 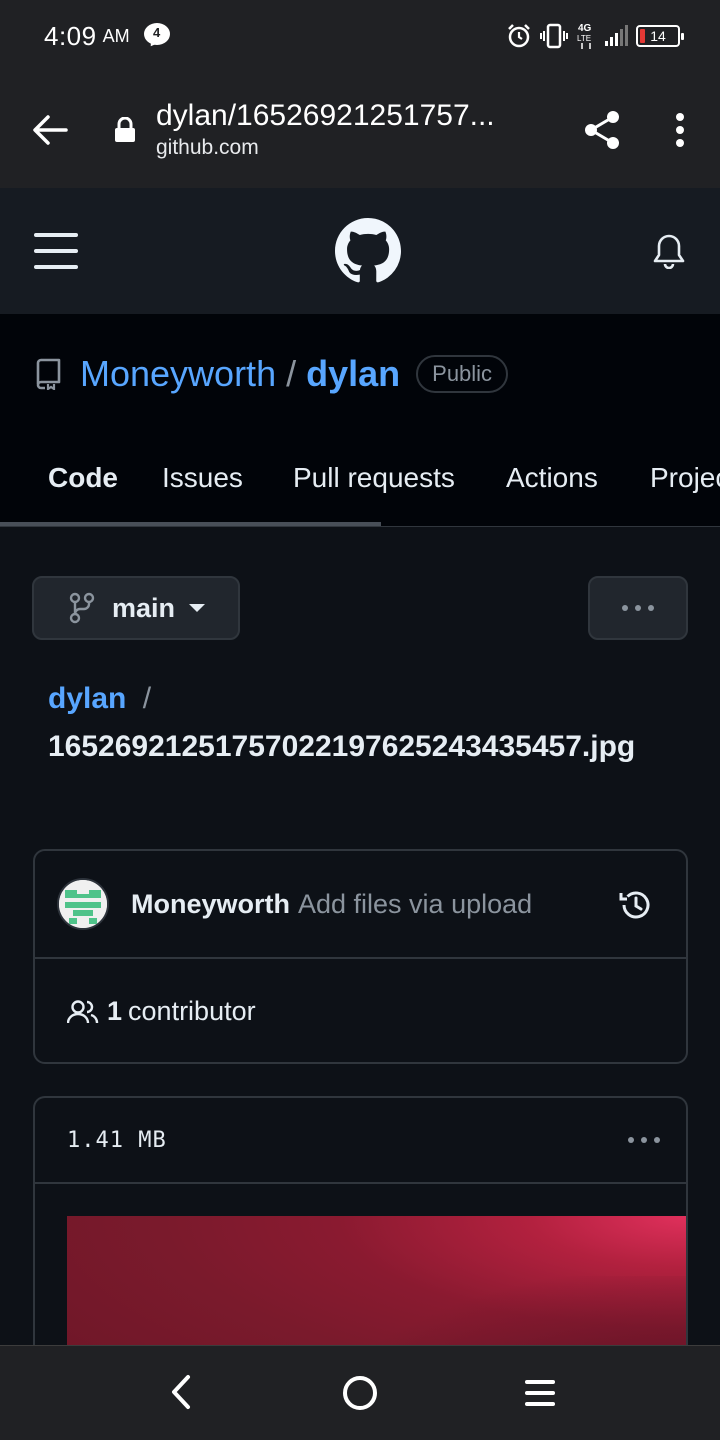 I want to click on status-bar: 4:09 AM 4 4G LTE 14, so click(x=360, y=36).